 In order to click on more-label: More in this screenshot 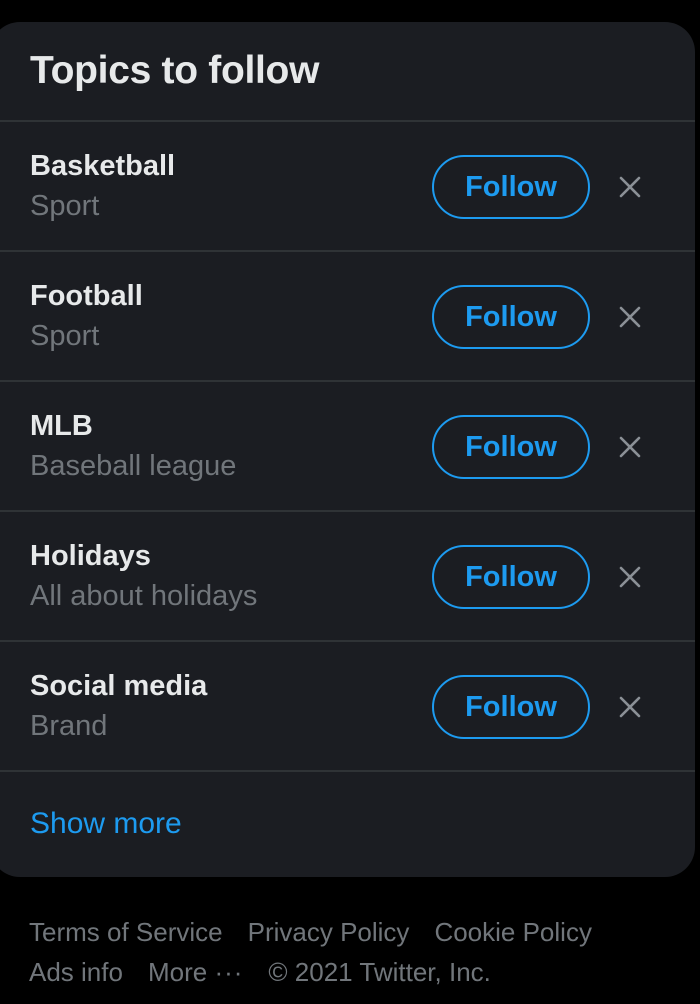, I will do `click(177, 972)`.